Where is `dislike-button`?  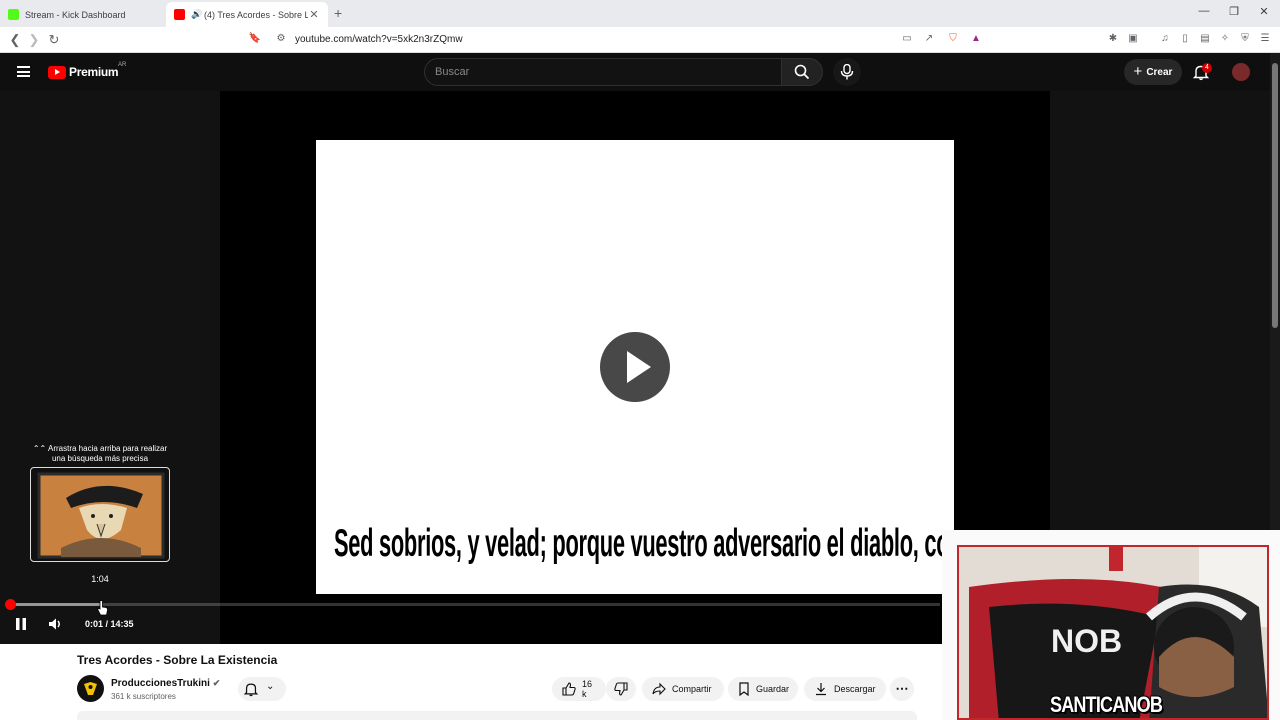
dislike-button is located at coordinates (621, 689).